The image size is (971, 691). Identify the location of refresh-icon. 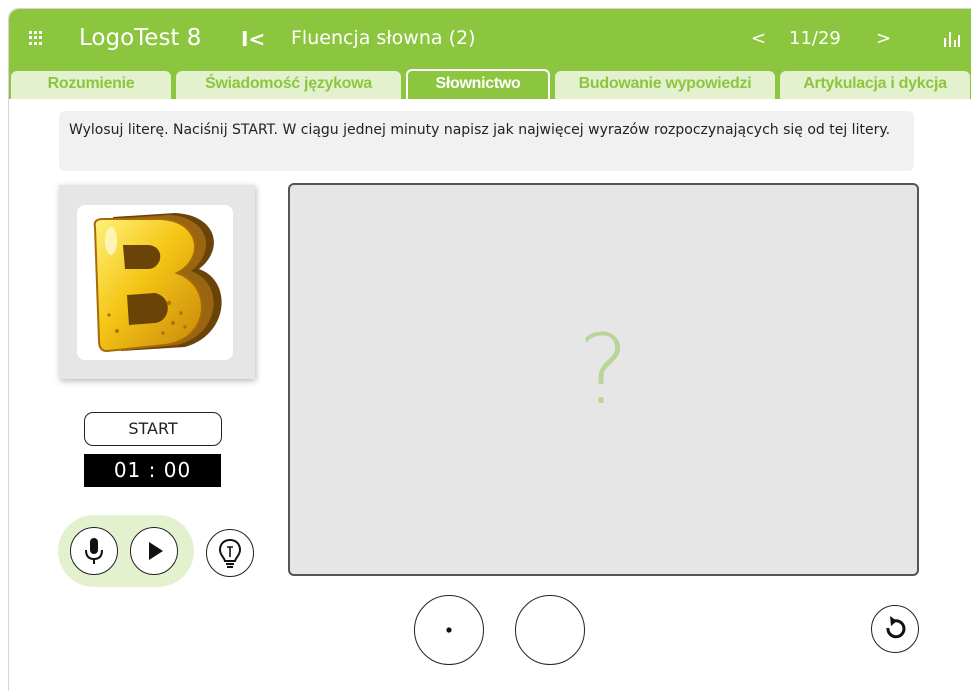
(896, 627).